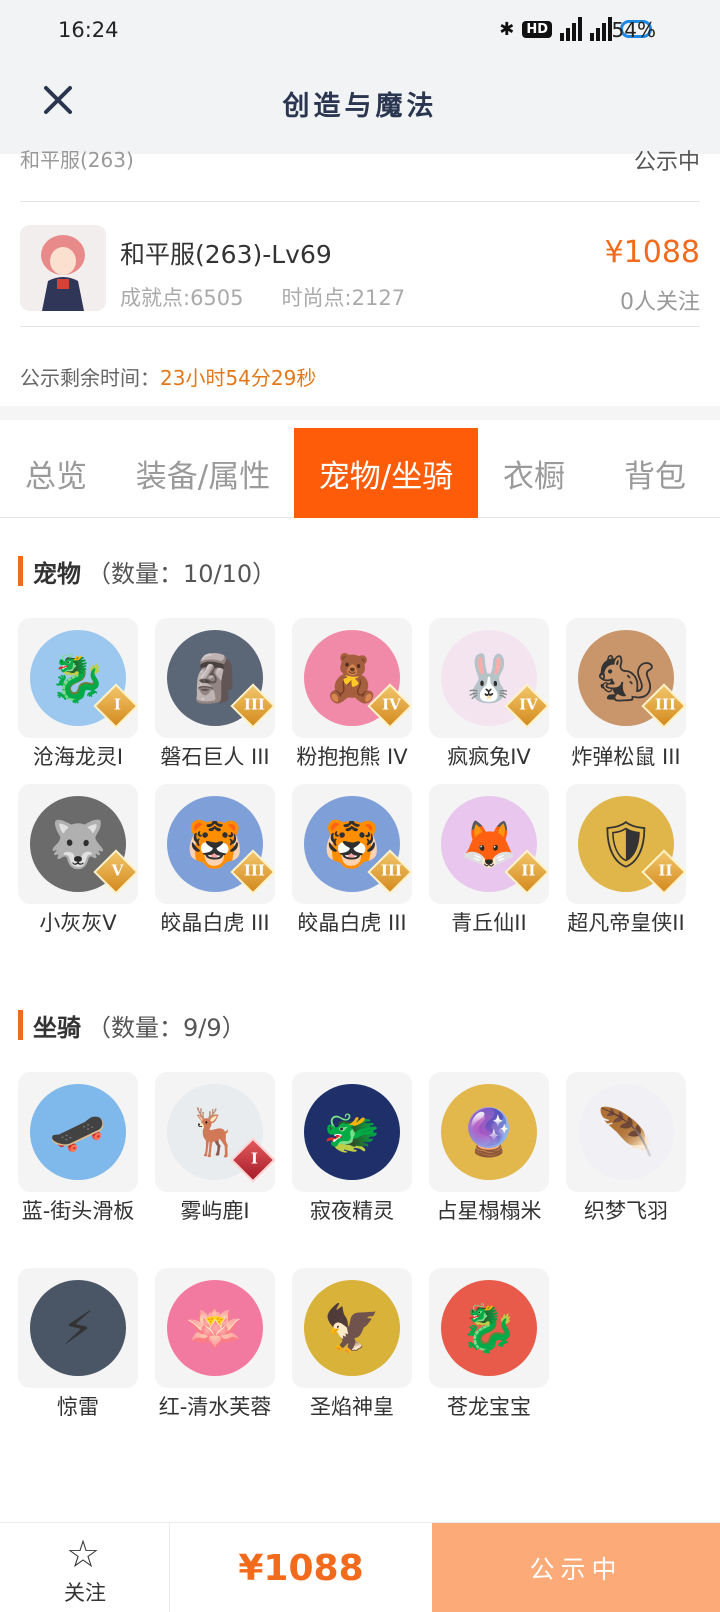 The height and width of the screenshot is (1612, 720). I want to click on hd-badge: HD, so click(537, 29).